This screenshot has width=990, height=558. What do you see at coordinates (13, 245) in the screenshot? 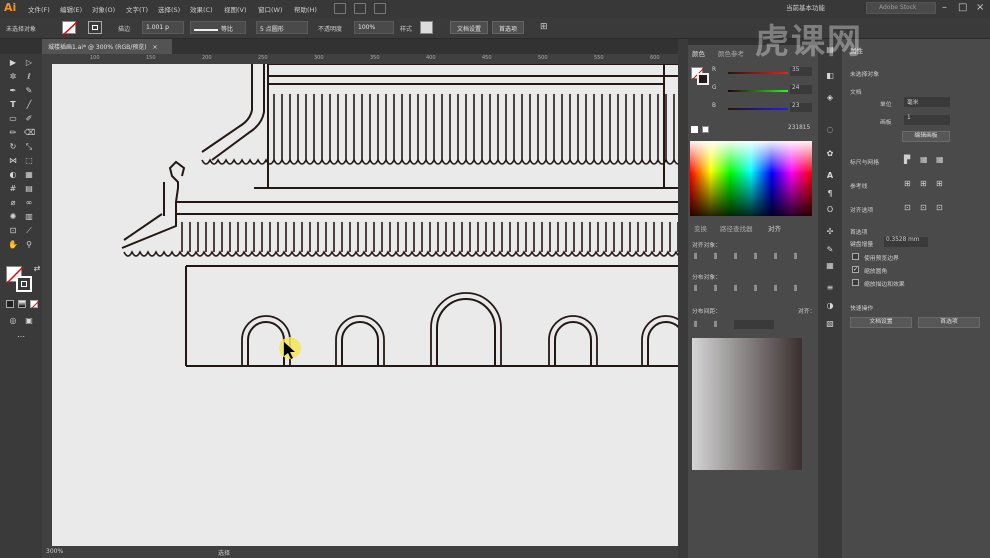
I see `hand-tool-icon: ✋` at bounding box center [13, 245].